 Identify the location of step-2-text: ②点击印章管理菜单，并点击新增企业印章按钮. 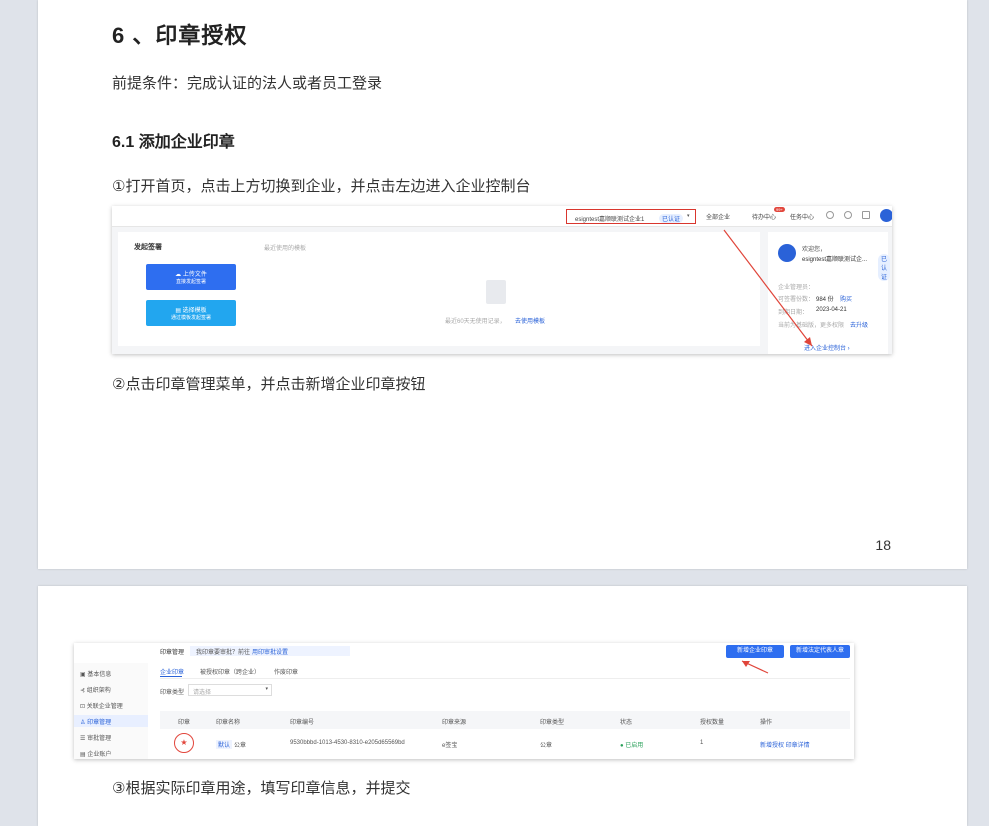
(269, 384).